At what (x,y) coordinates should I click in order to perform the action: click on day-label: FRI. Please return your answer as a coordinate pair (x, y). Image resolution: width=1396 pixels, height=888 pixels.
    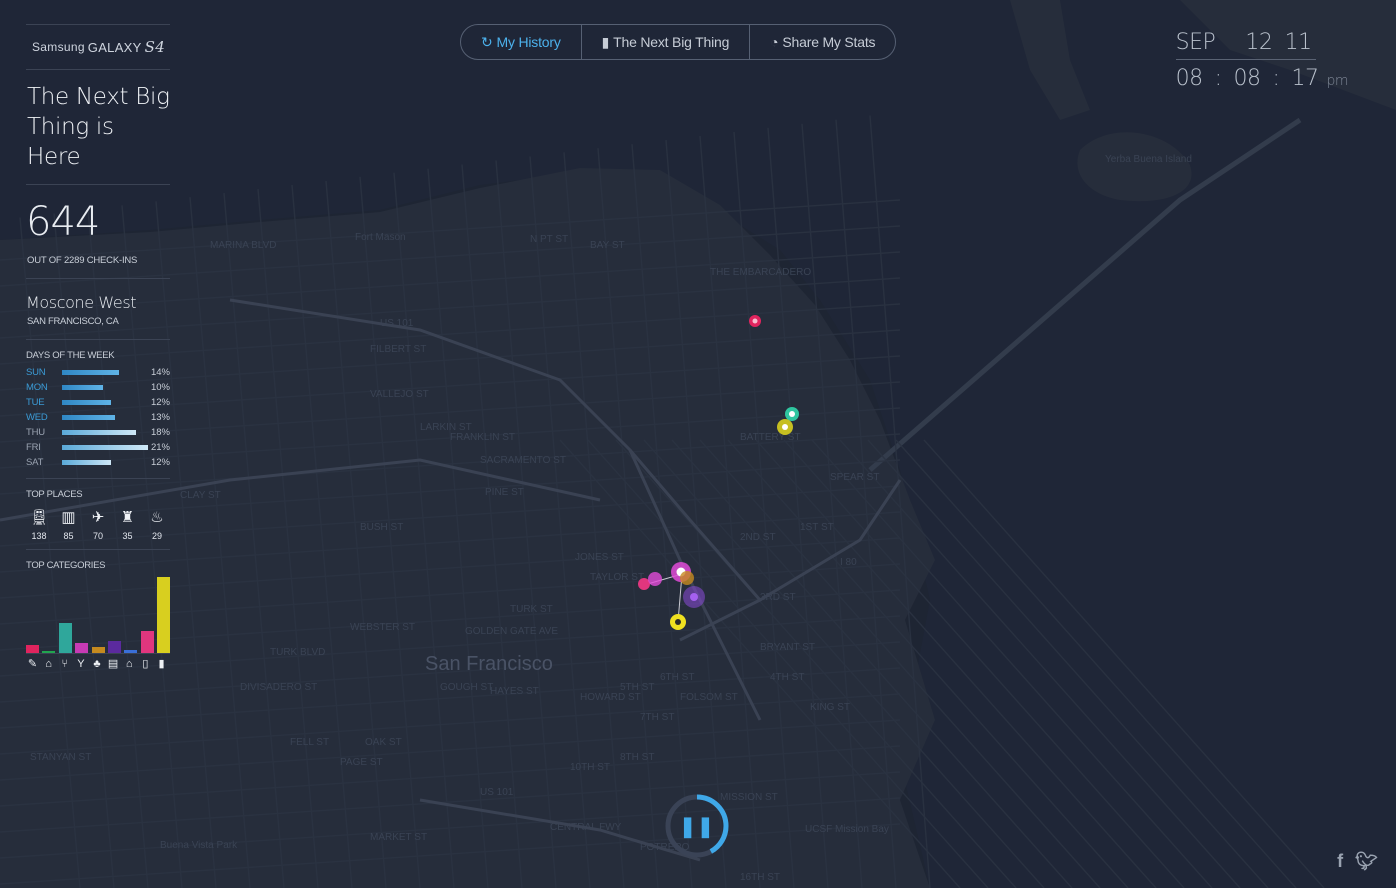
    Looking at the image, I should click on (33, 447).